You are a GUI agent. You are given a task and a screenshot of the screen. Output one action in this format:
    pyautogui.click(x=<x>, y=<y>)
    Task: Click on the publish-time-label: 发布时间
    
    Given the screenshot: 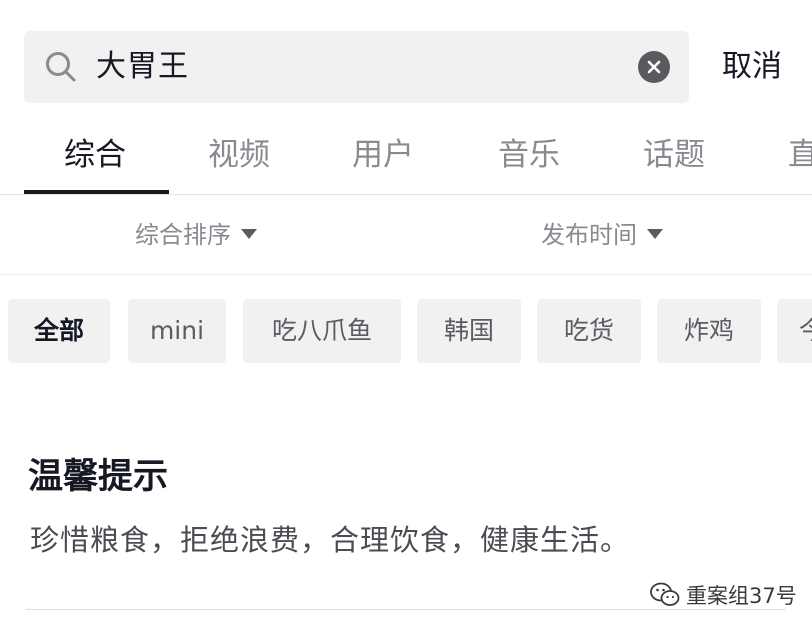 What is the action you would take?
    pyautogui.click(x=589, y=235)
    